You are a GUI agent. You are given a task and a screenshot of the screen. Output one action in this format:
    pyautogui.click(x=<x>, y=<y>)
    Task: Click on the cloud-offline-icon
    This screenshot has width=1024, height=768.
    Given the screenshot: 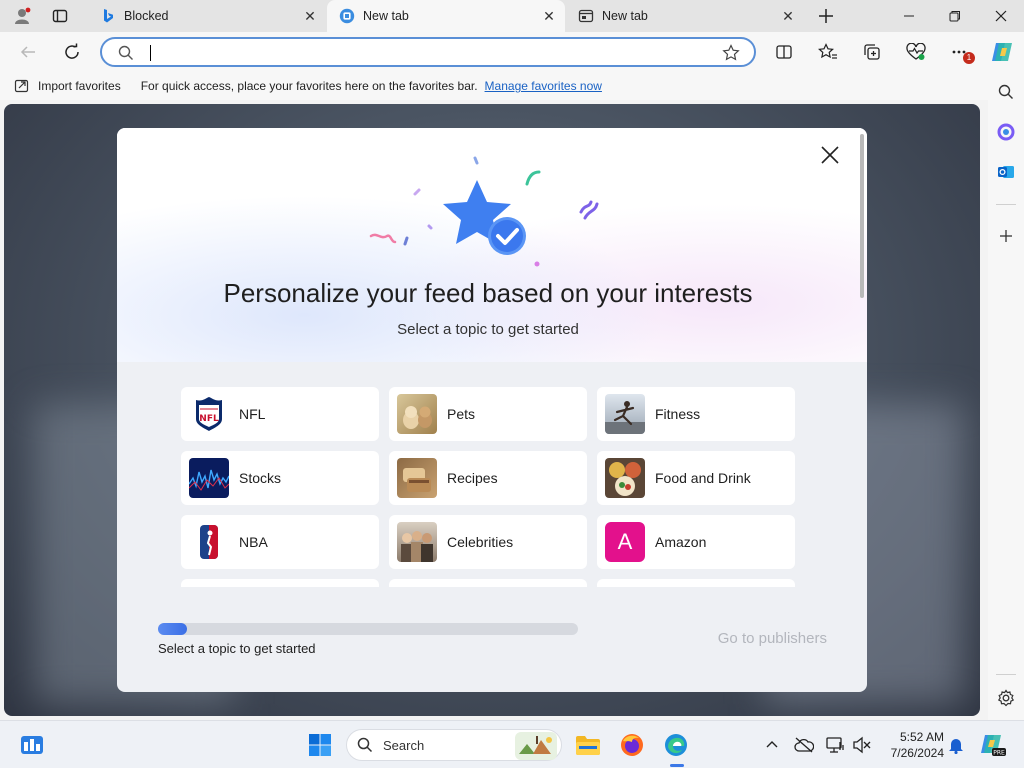 What is the action you would take?
    pyautogui.click(x=804, y=745)
    